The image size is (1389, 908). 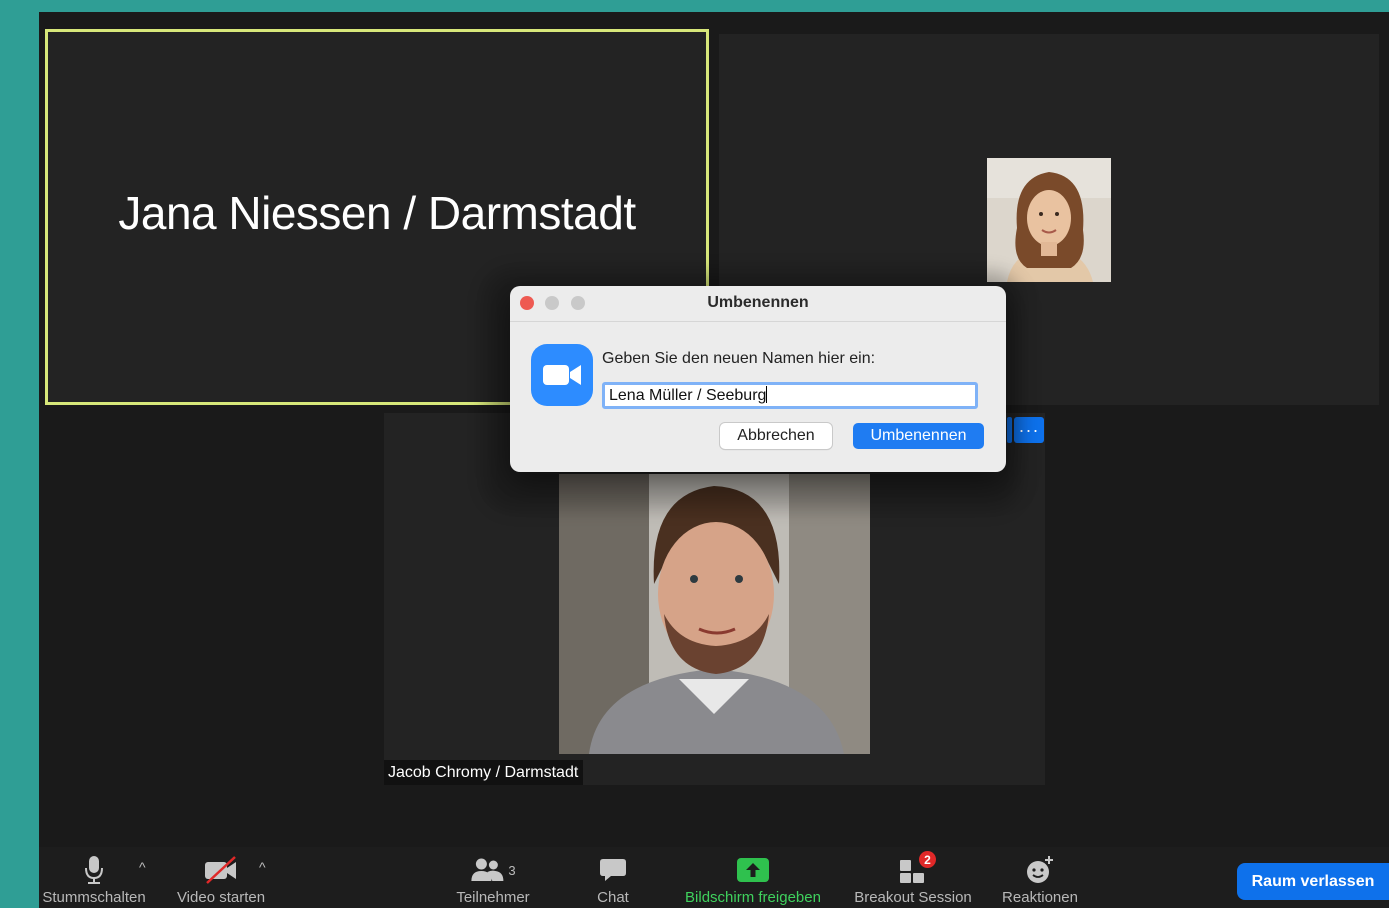 I want to click on share-screen-button: Bildschirm freigeben, so click(x=753, y=877).